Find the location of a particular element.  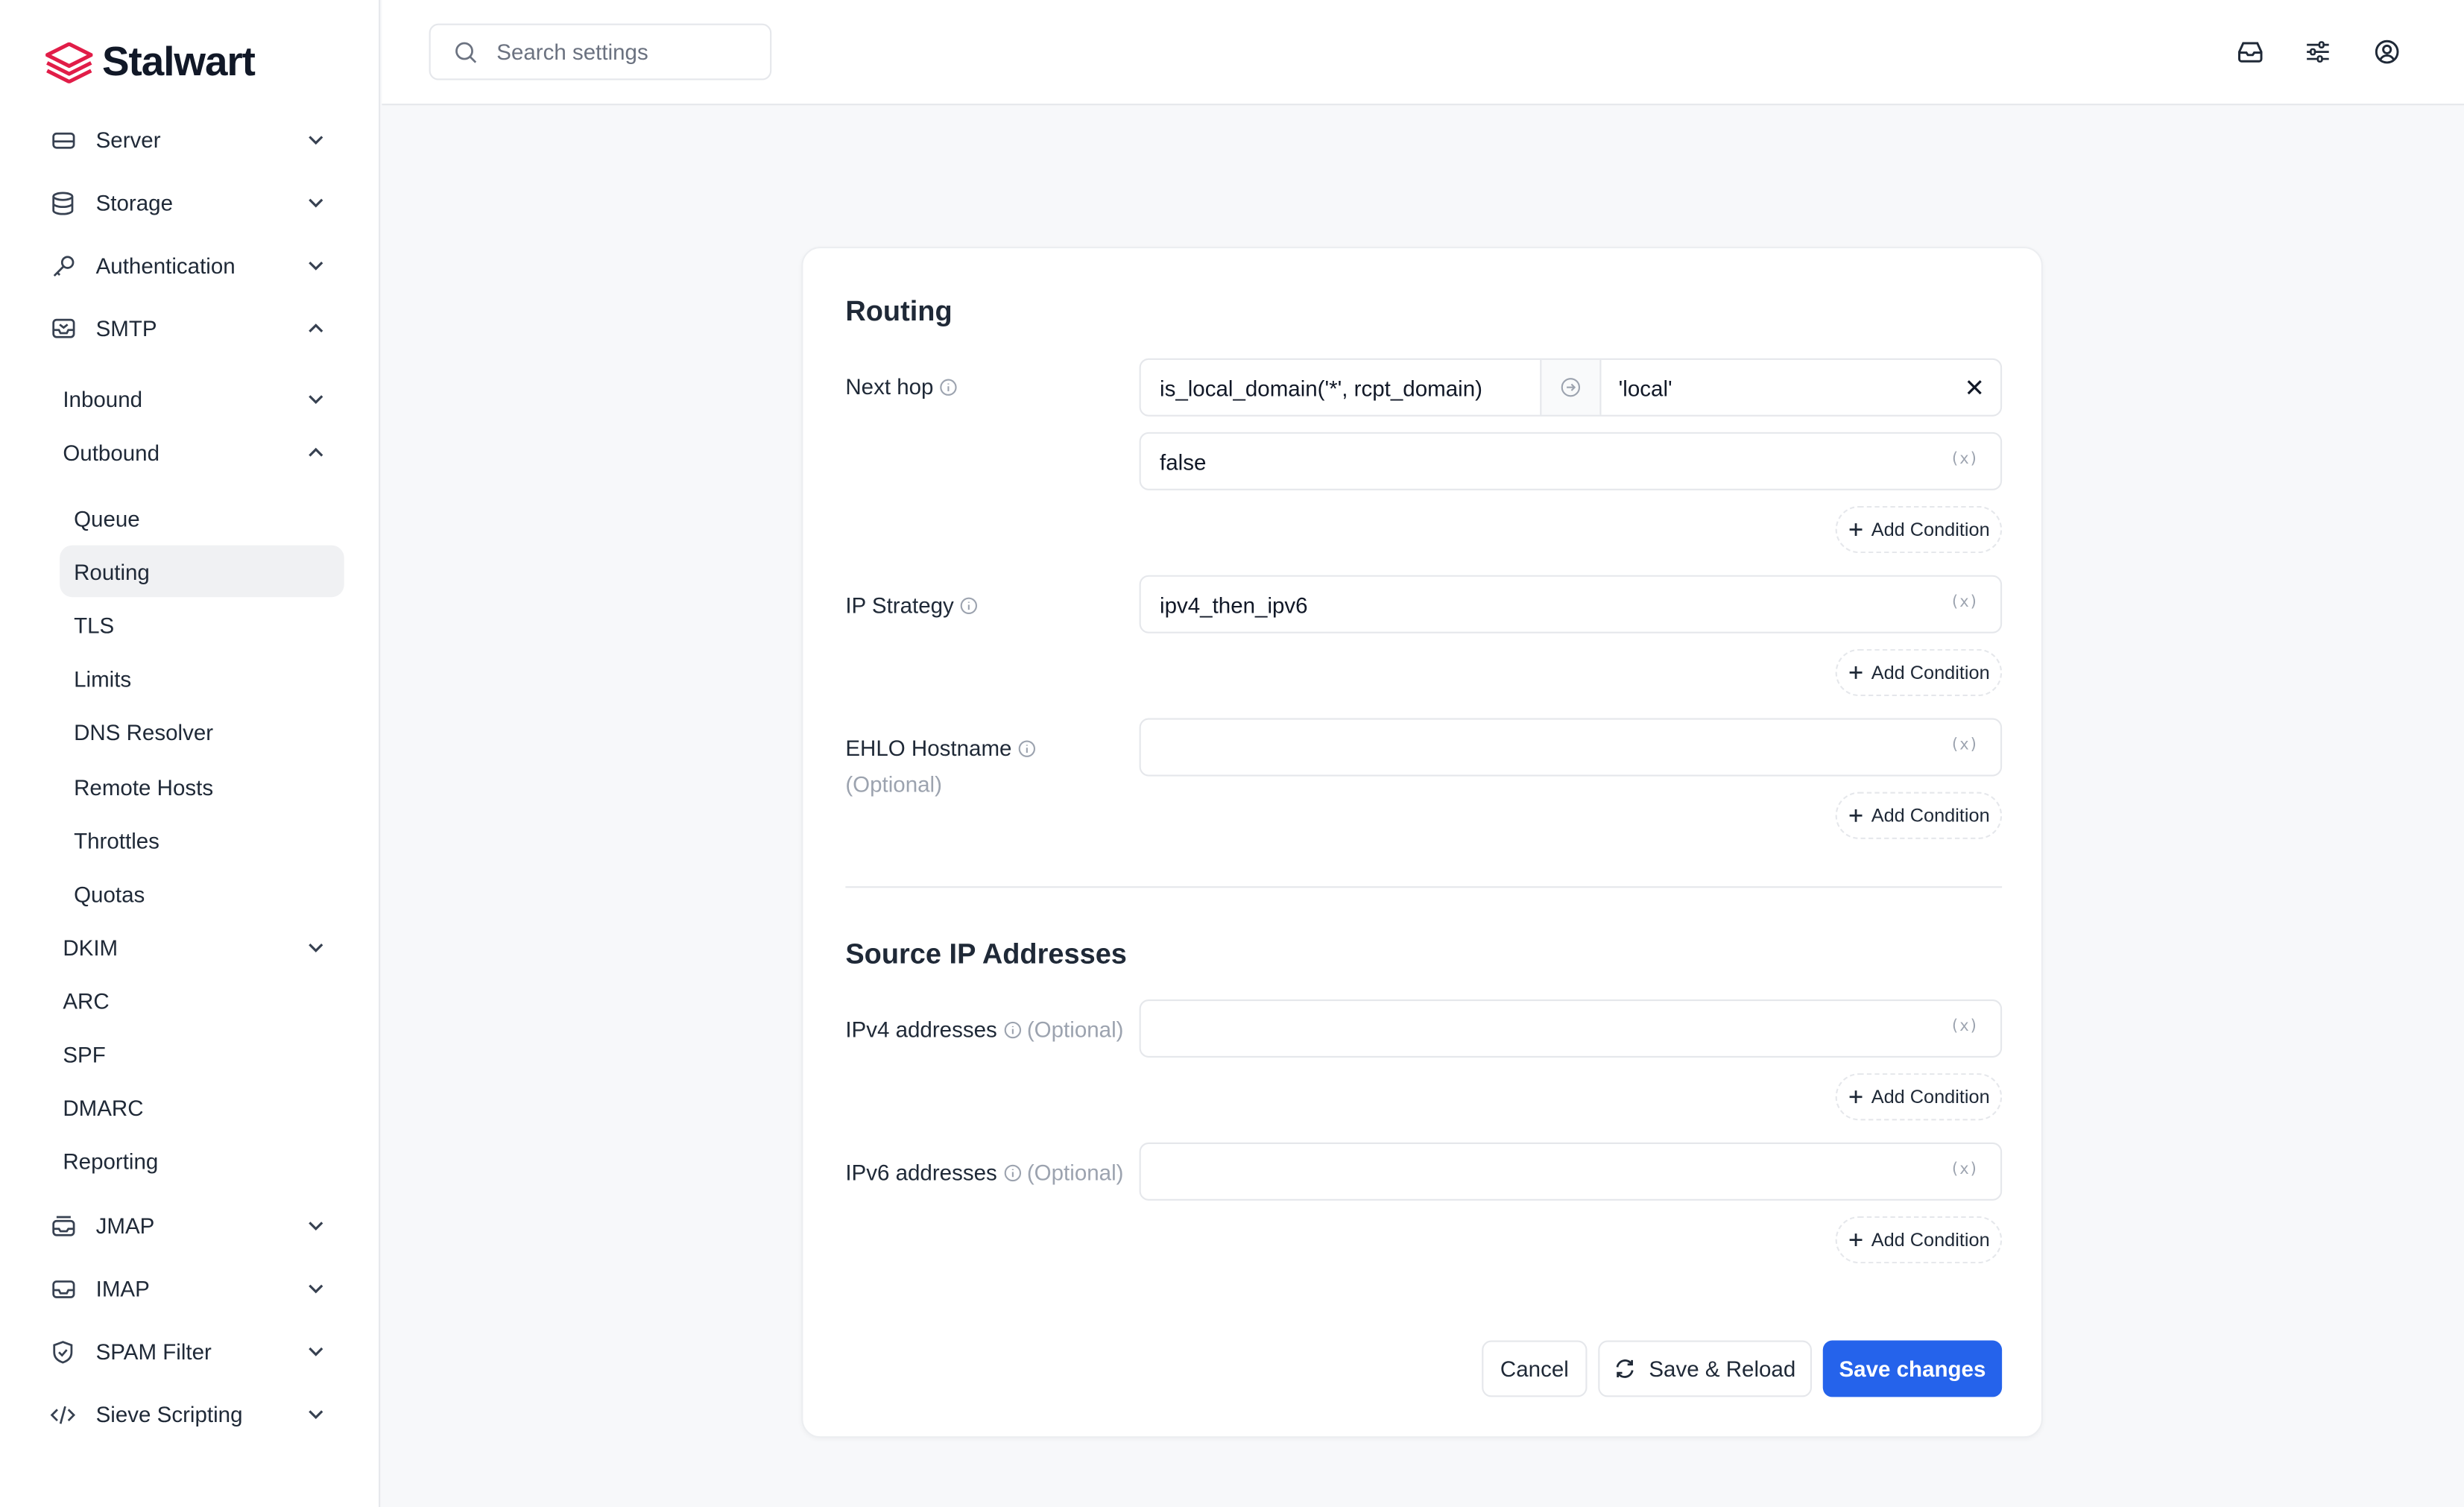

condition-if-input: is_local_domain('*', rcpt_domain) is located at coordinates (1341, 387).